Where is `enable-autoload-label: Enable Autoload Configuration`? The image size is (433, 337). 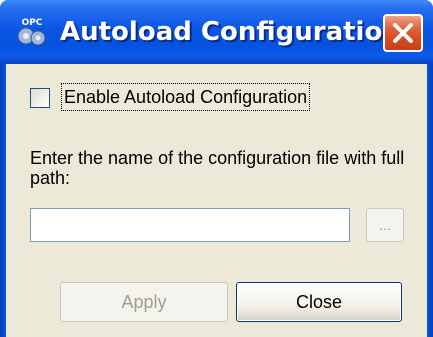 enable-autoload-label: Enable Autoload Configuration is located at coordinates (185, 97).